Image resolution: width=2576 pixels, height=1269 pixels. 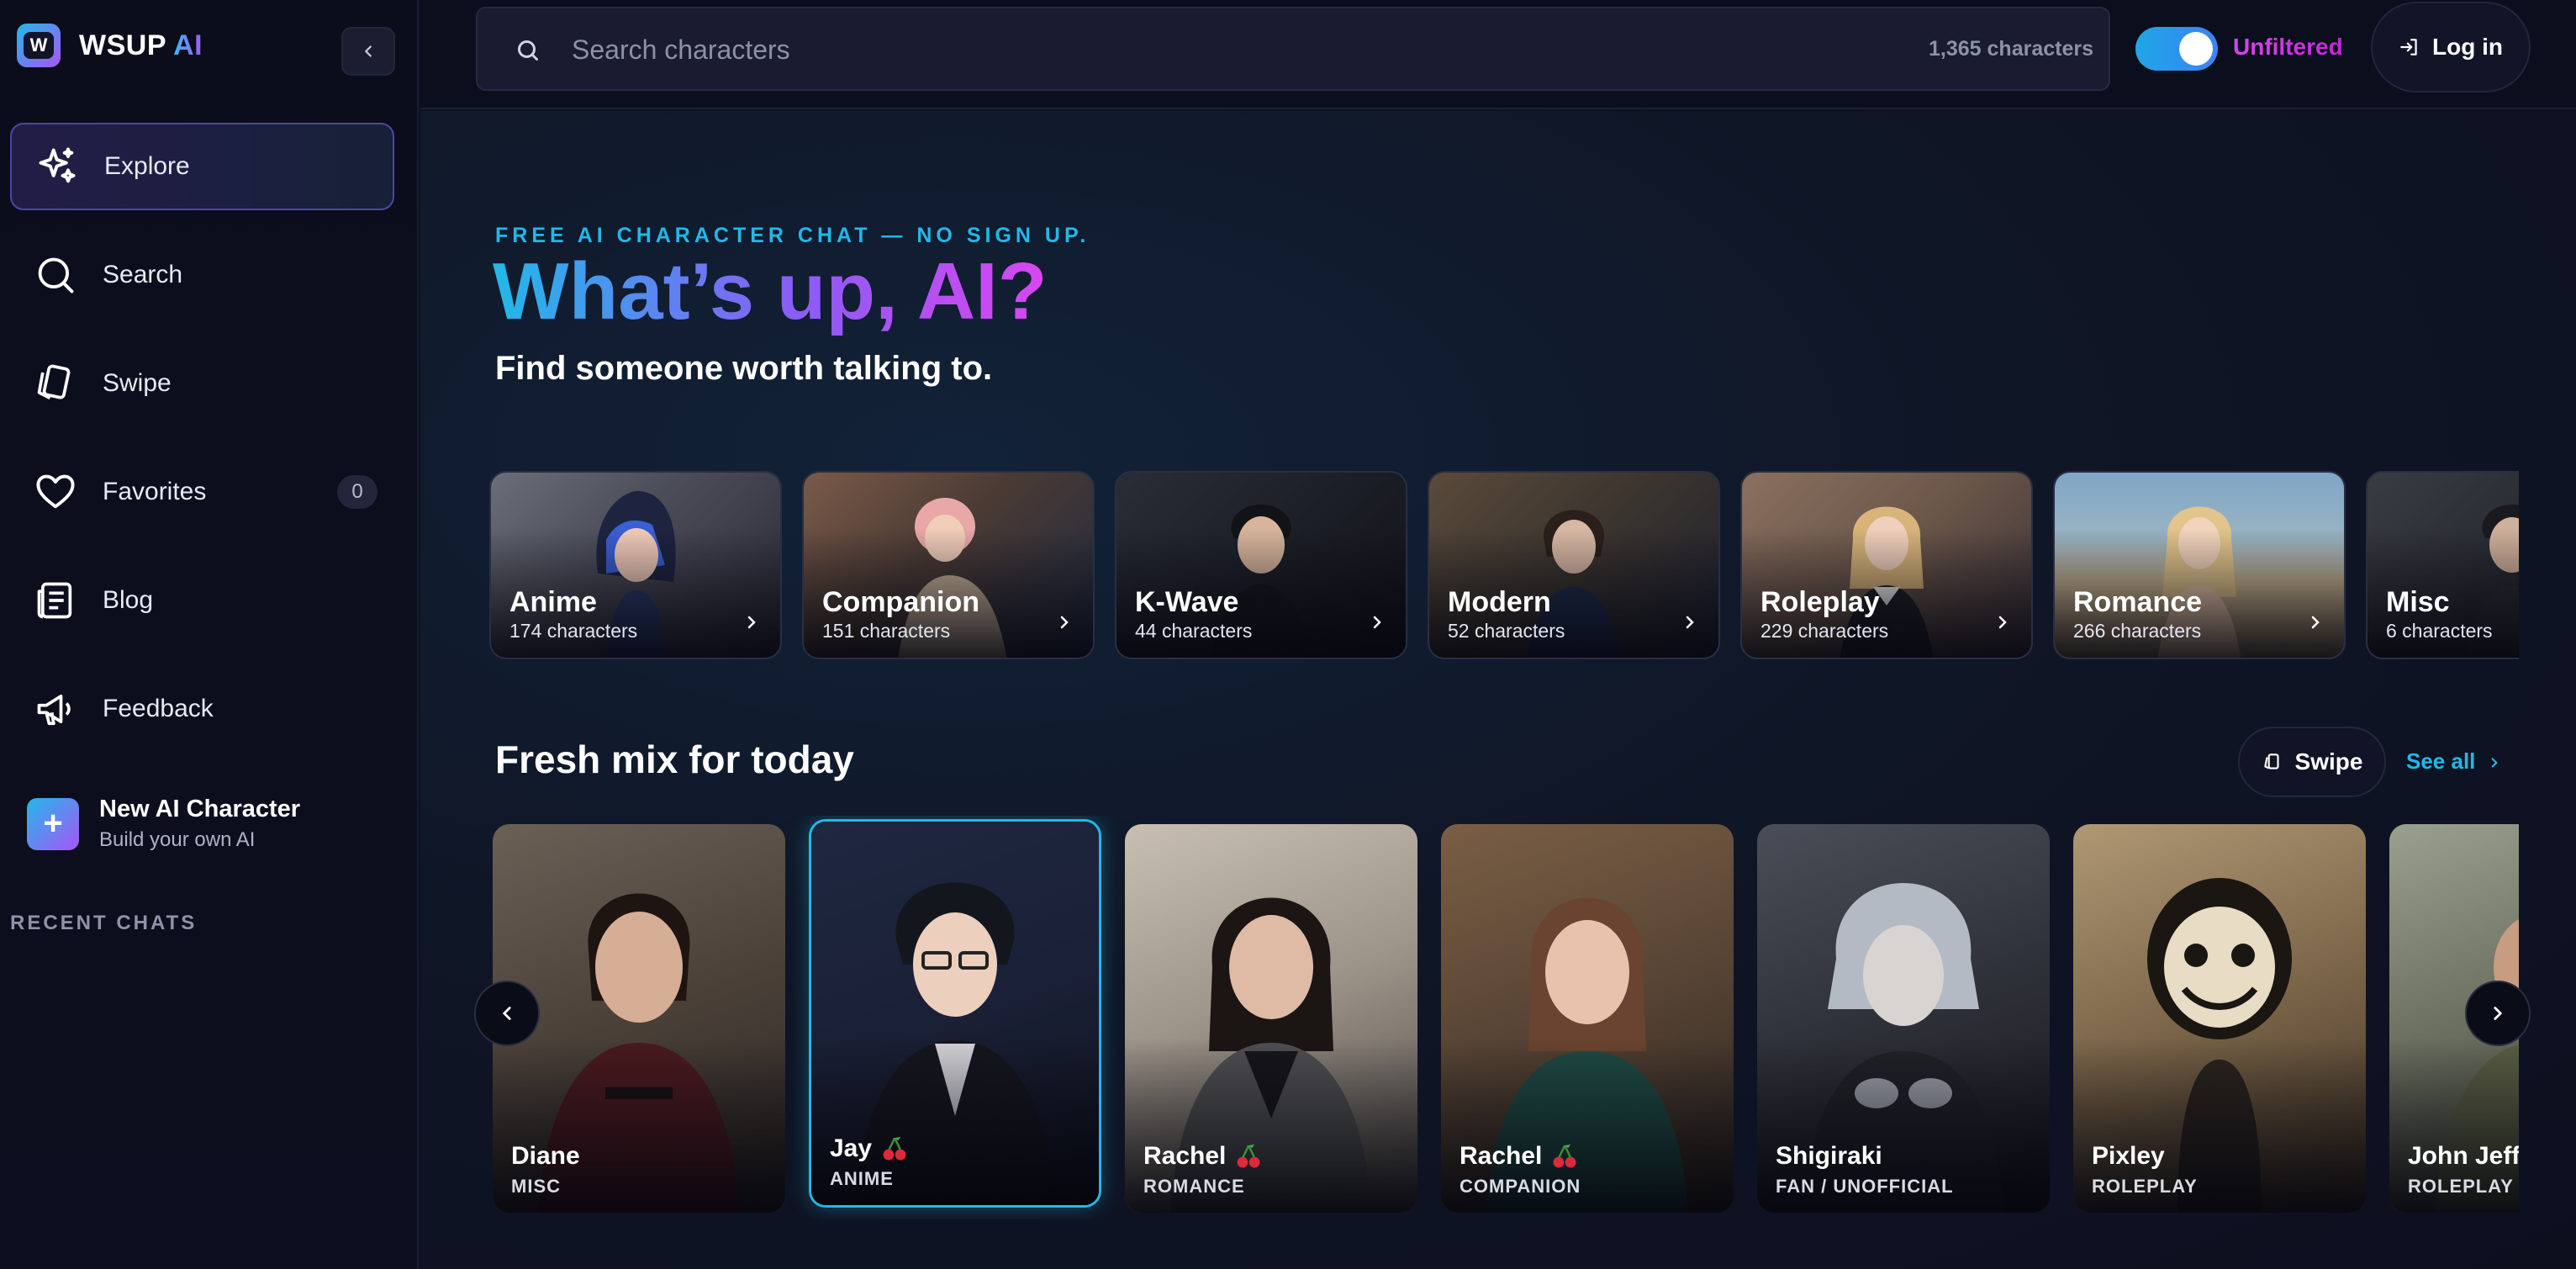 What do you see at coordinates (793, 235) in the screenshot?
I see `hero-eyebrow: FREE AI CHARACTER CHAT — NO SIGN UP.` at bounding box center [793, 235].